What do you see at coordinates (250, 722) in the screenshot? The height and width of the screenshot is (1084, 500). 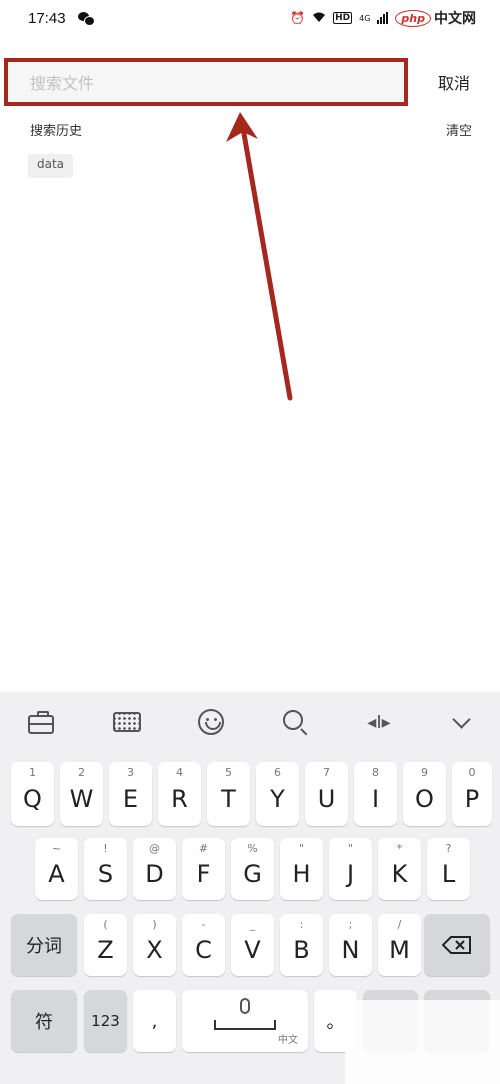 I see `keyboard-toolbar: ◂I▸` at bounding box center [250, 722].